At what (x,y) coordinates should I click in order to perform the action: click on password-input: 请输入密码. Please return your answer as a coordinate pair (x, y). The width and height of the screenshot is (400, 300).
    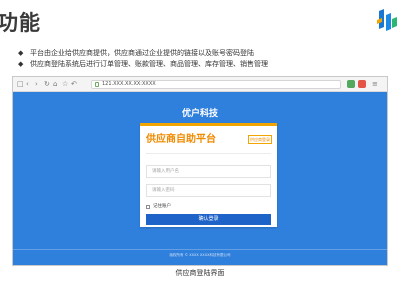
    Looking at the image, I should click on (208, 190).